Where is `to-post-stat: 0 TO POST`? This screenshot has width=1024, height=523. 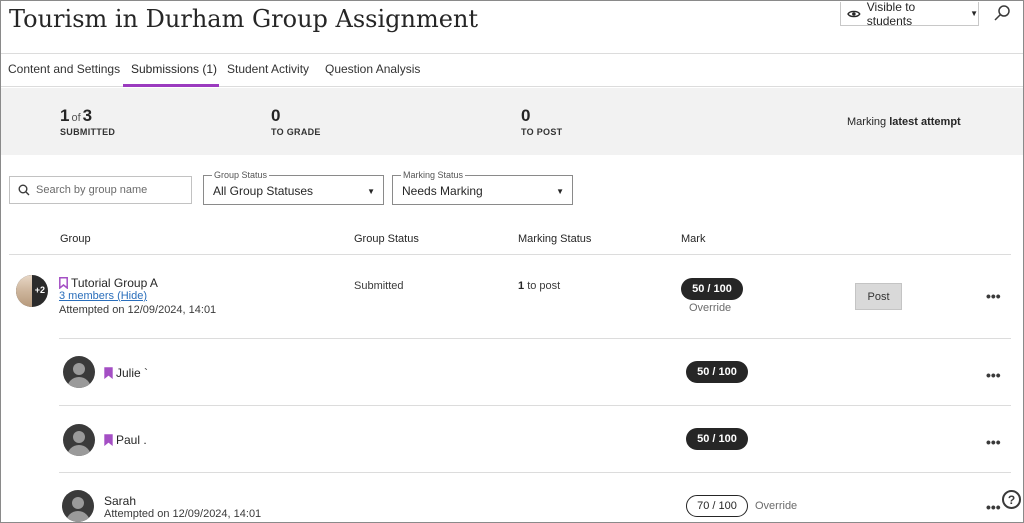 to-post-stat: 0 TO POST is located at coordinates (541, 121).